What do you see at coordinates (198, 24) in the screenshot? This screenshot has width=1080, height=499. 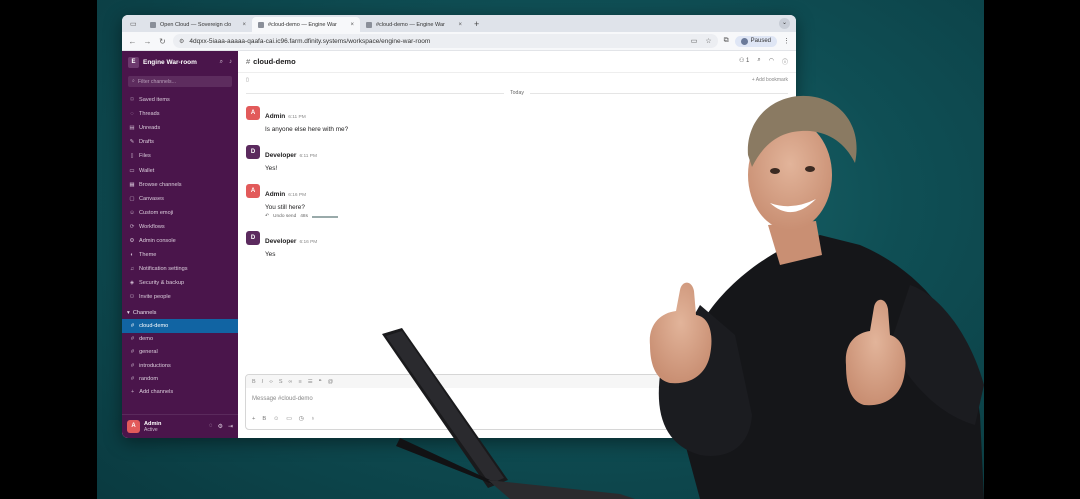 I see `browser-tab-1: Open Cloud — Sovereign clo ×` at bounding box center [198, 24].